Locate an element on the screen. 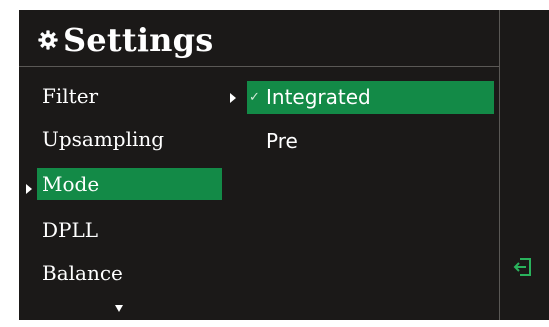 This screenshot has height=327, width=549. menu-item-label: Filter is located at coordinates (70, 96).